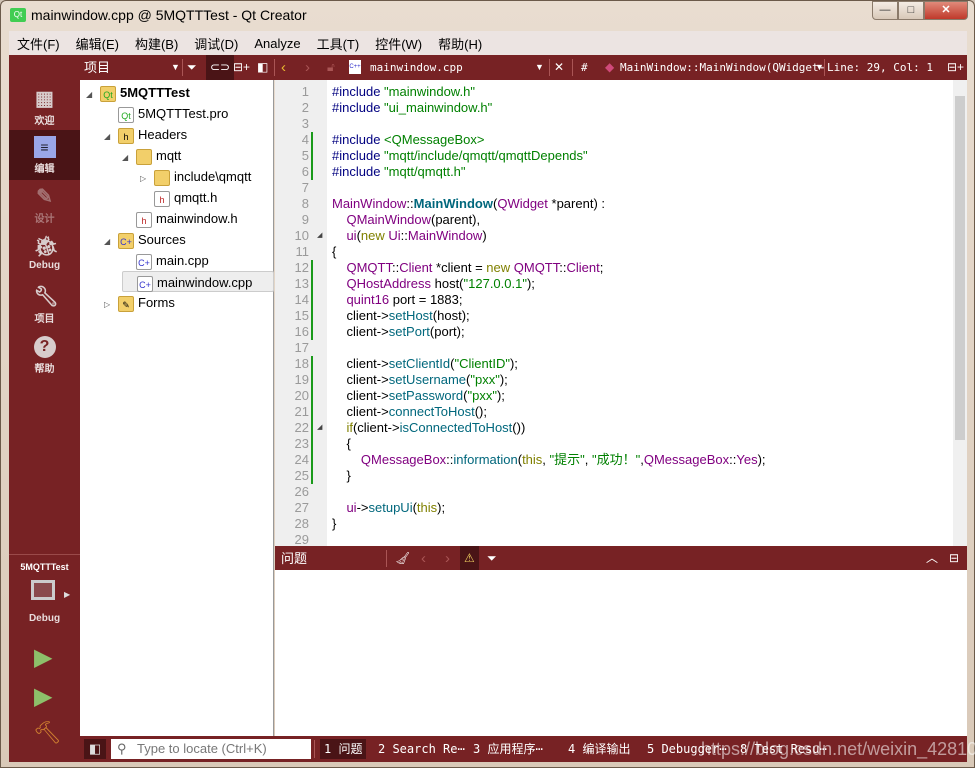  I want to click on code-line: 4 #include <QMessageBox>, so click(615, 140).